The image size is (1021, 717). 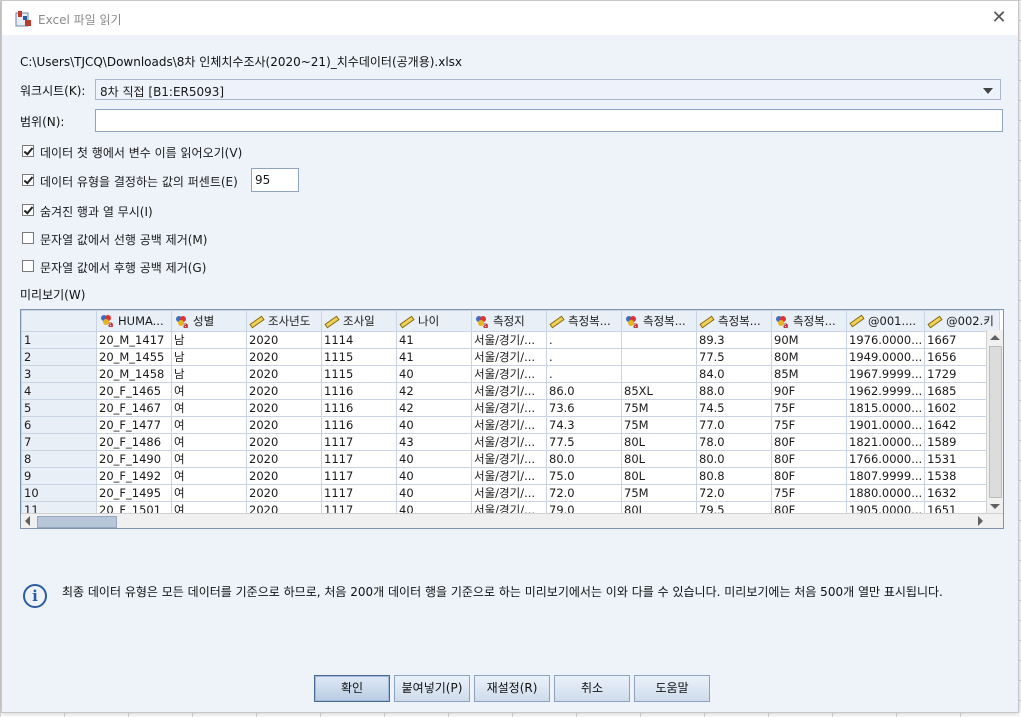 What do you see at coordinates (28, 210) in the screenshot?
I see `ignore-hidden-checkbox` at bounding box center [28, 210].